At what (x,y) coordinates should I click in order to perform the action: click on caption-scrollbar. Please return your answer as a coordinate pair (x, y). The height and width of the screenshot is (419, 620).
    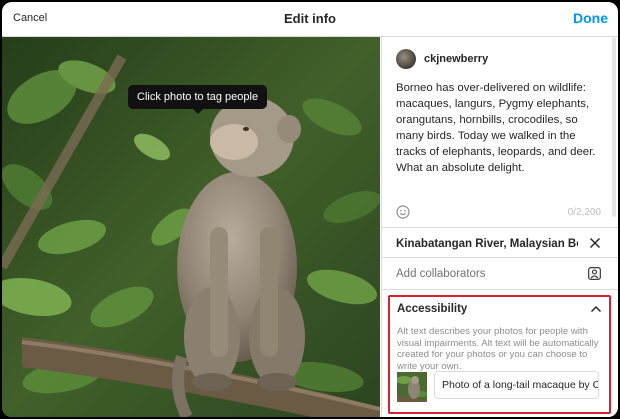
    Looking at the image, I should click on (614, 127).